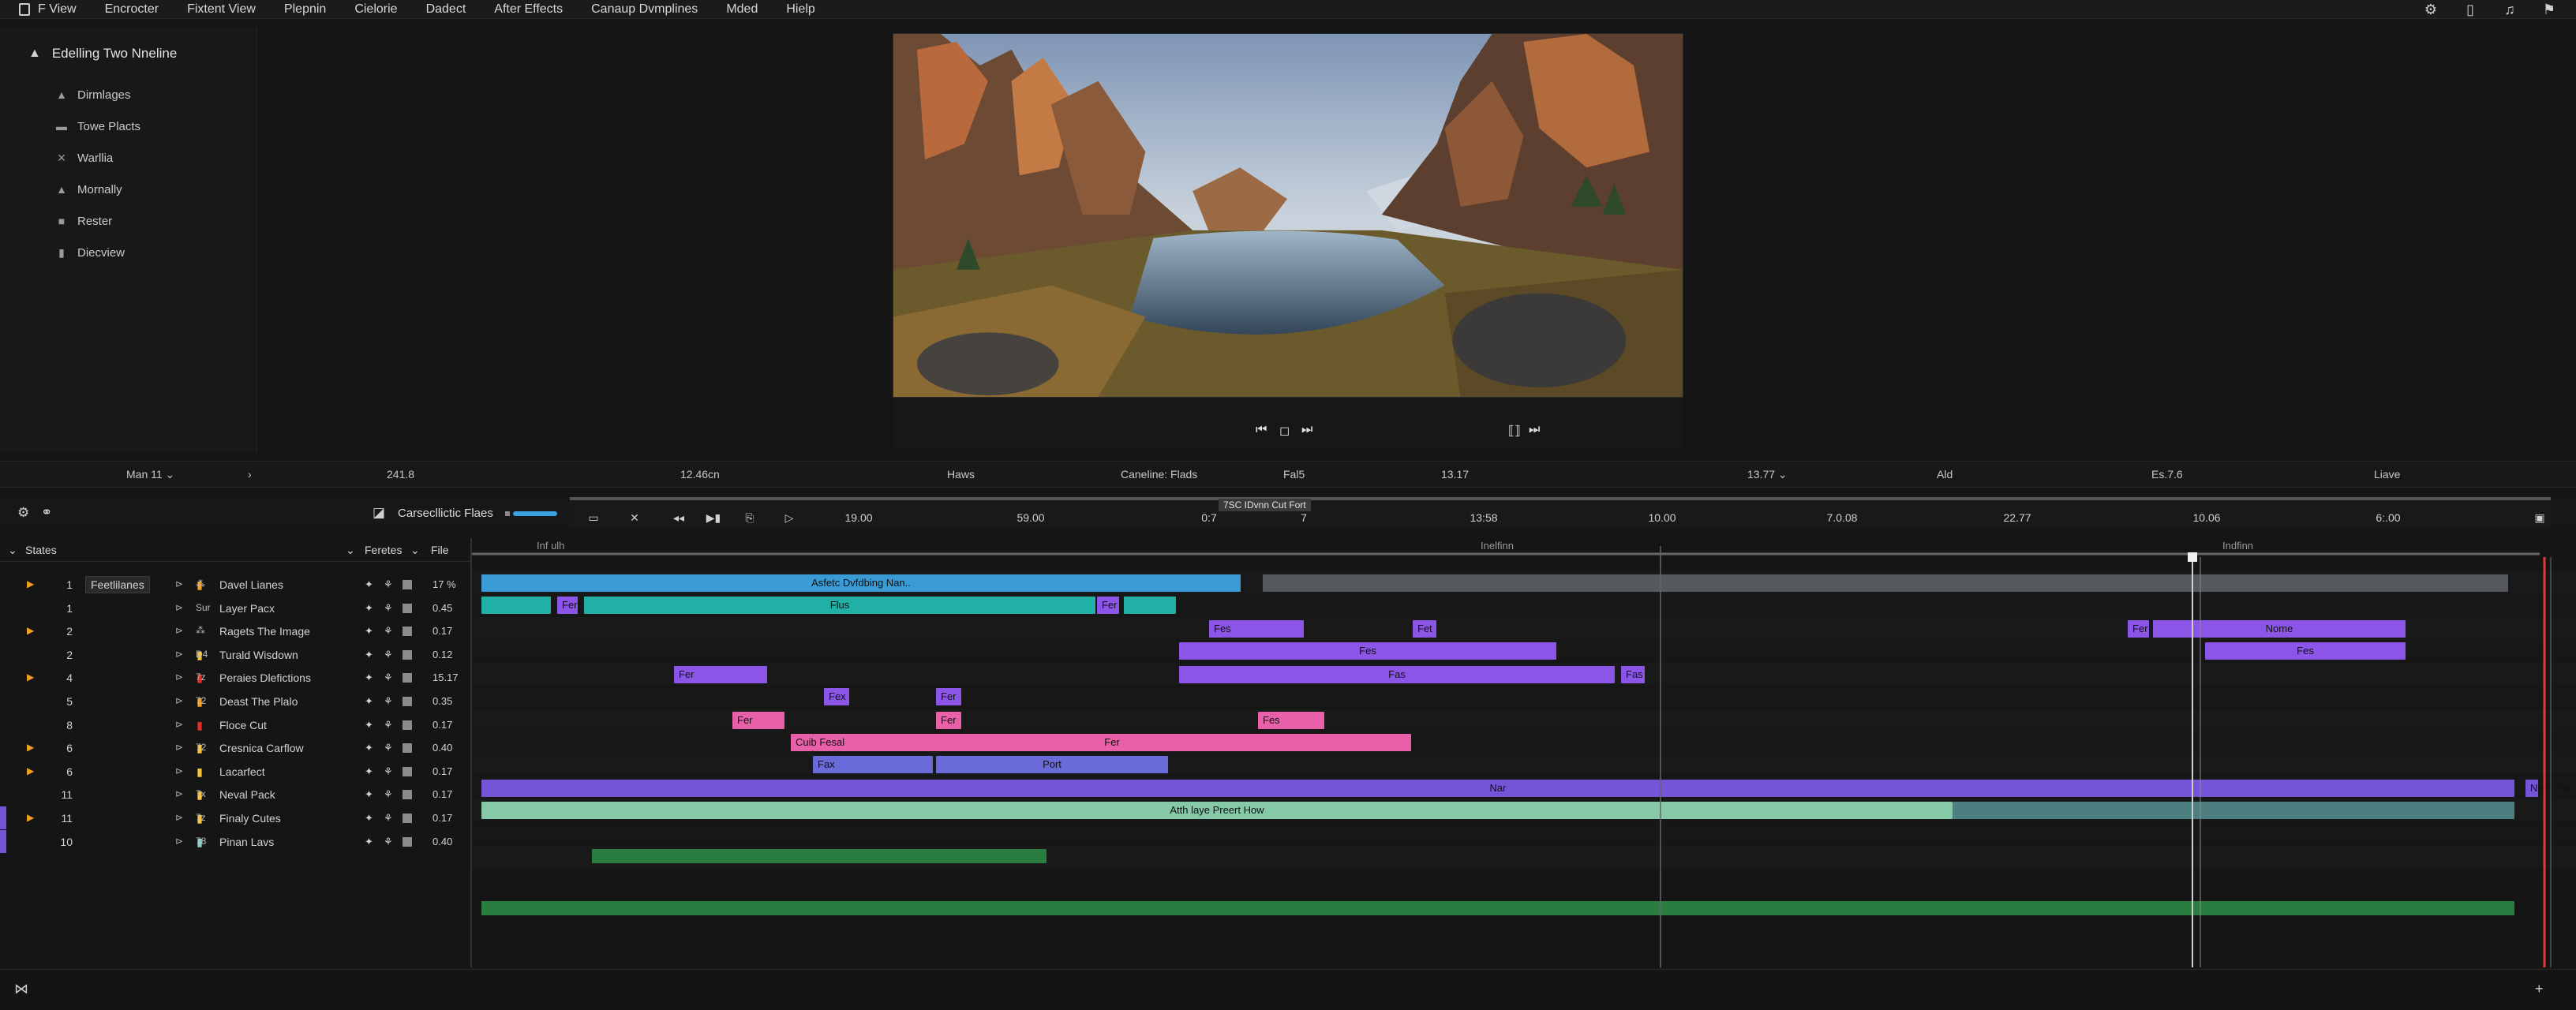  I want to click on frame-icon: ▭, so click(593, 518).